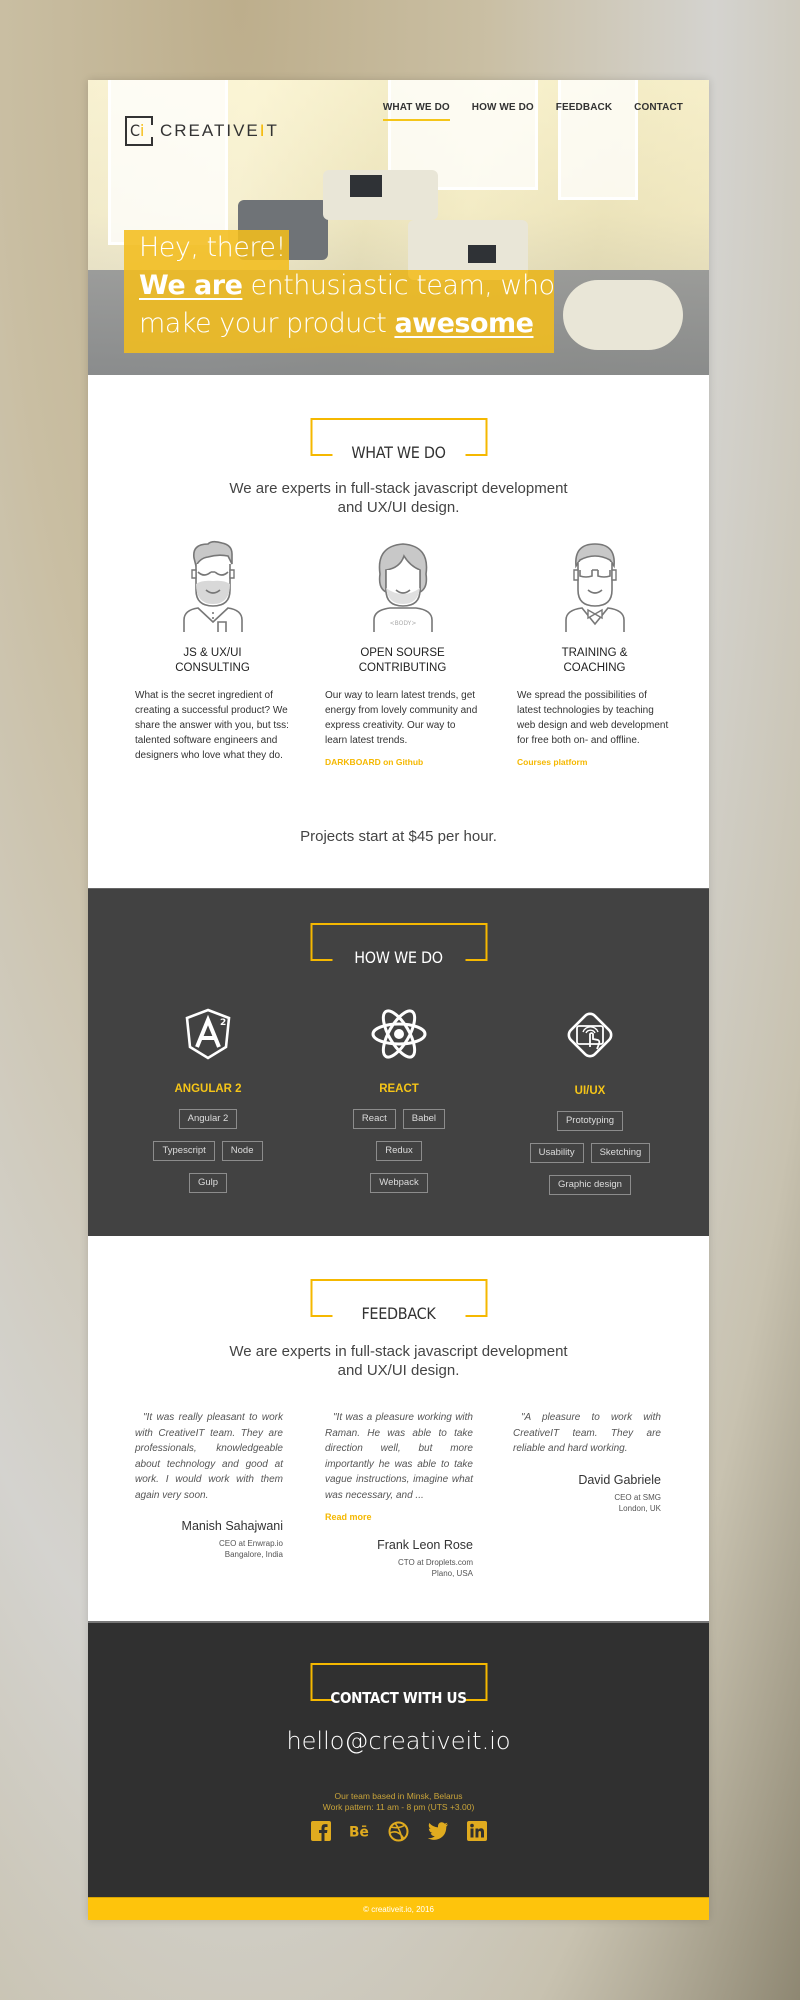 The image size is (800, 2000). Describe the element at coordinates (366, 186) in the screenshot. I see `hero-monitor` at that location.